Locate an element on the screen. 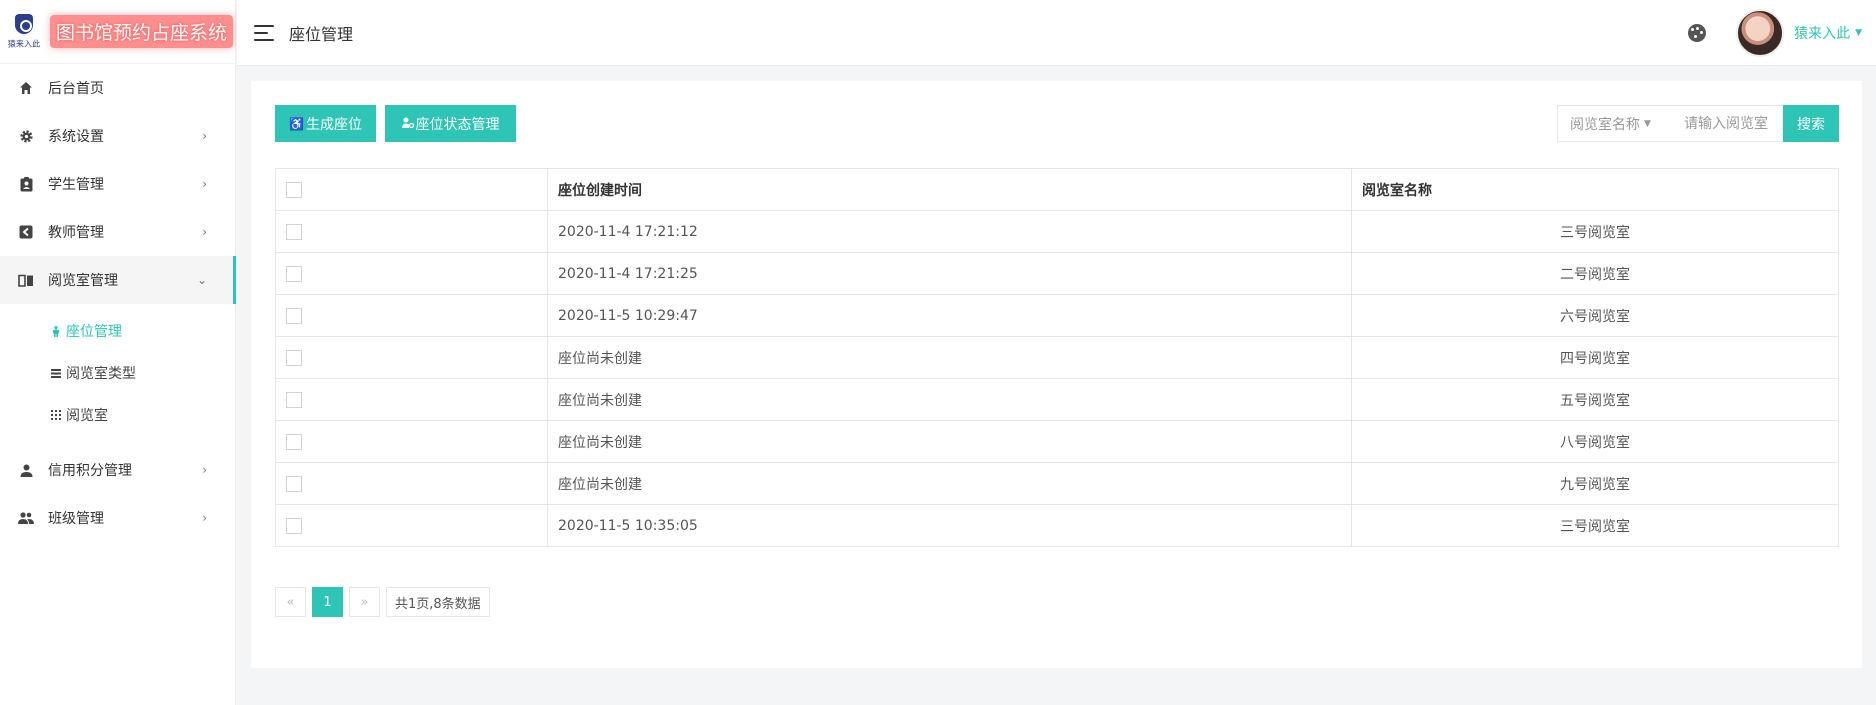 The image size is (1876, 705). brand: 猿来入此 图书馆预约占座系统 is located at coordinates (117, 32).